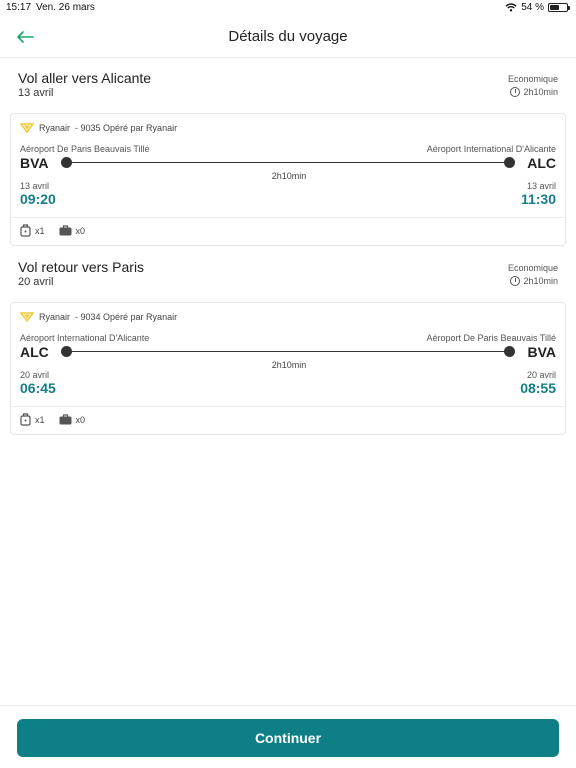  I want to click on departure-time: 06:45, so click(38, 388).